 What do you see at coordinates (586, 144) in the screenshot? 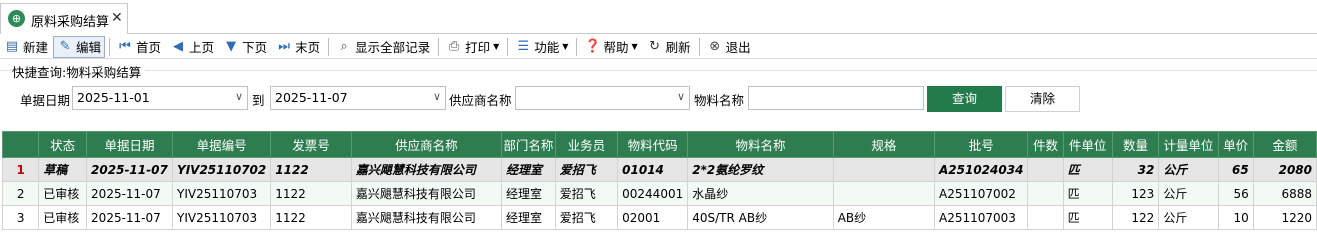
I see `column-header: 业务员` at bounding box center [586, 144].